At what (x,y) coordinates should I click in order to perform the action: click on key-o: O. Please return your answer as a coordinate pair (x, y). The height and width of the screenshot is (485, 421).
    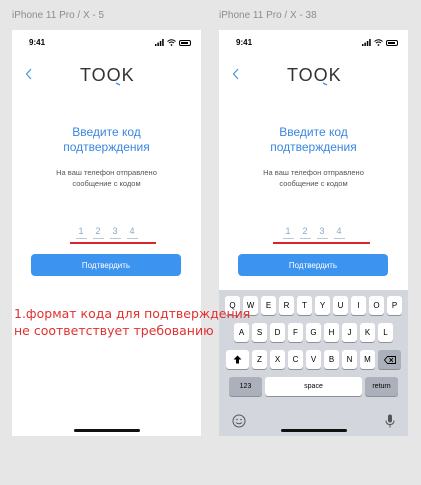
    Looking at the image, I should click on (376, 305).